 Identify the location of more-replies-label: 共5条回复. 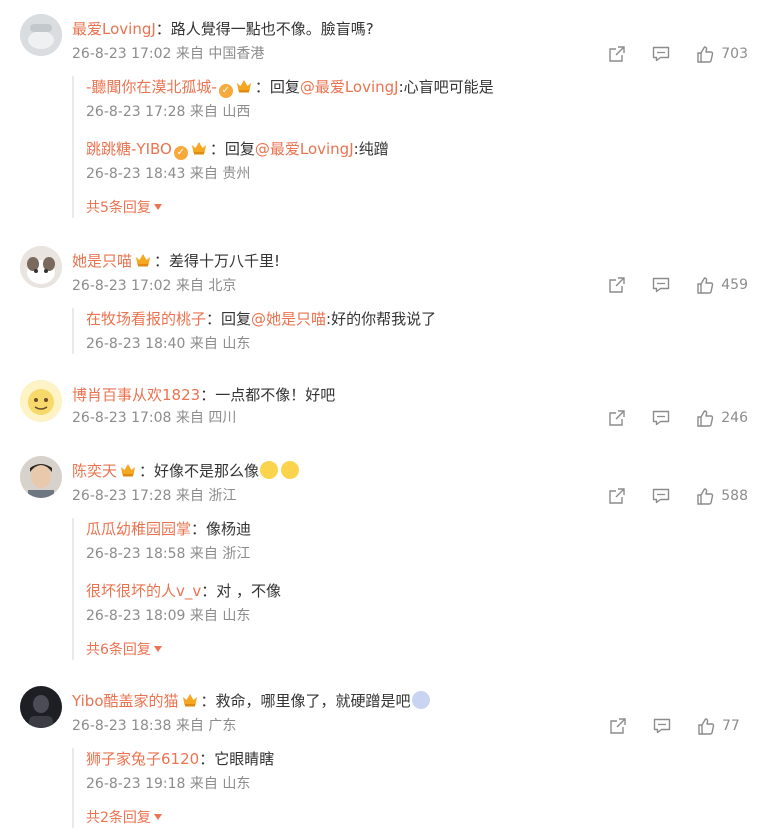
(118, 208).